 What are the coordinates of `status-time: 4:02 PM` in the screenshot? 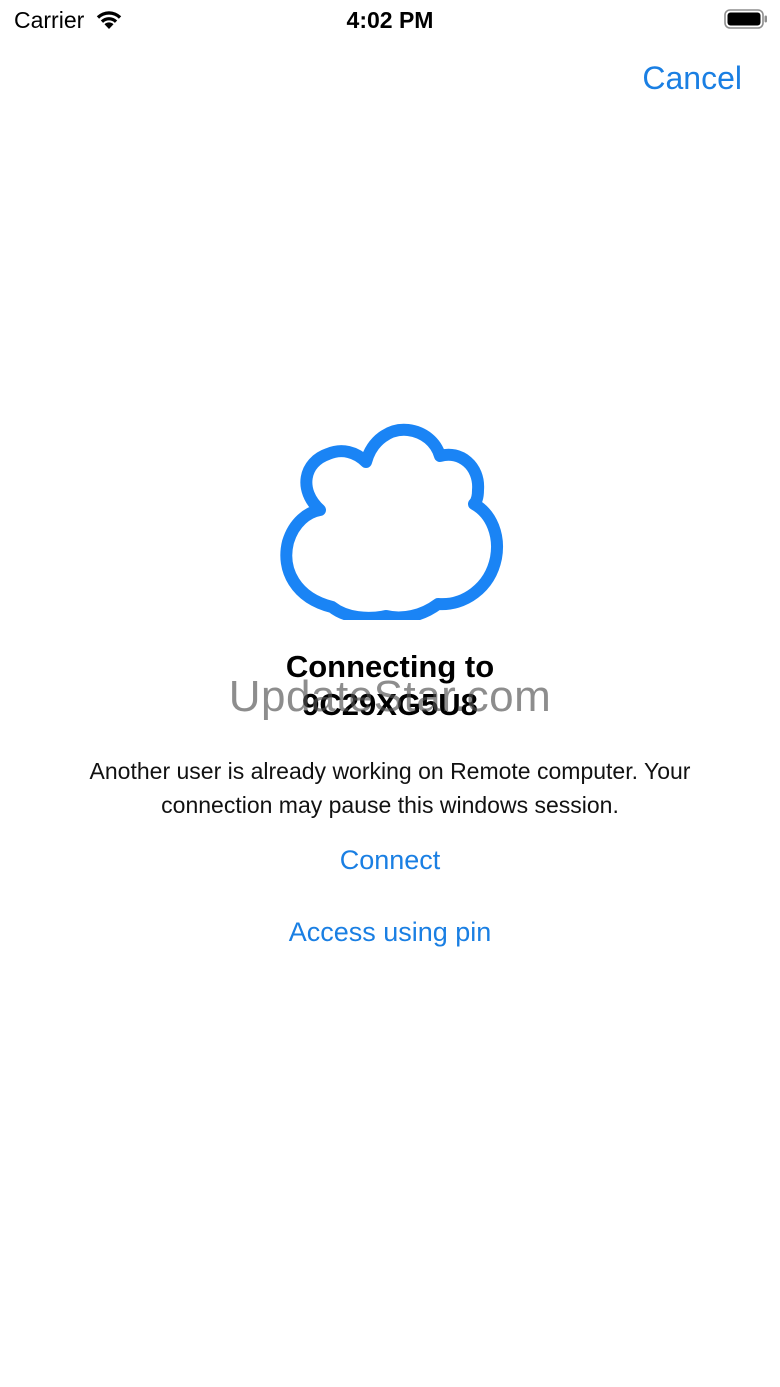 It's located at (390, 20).